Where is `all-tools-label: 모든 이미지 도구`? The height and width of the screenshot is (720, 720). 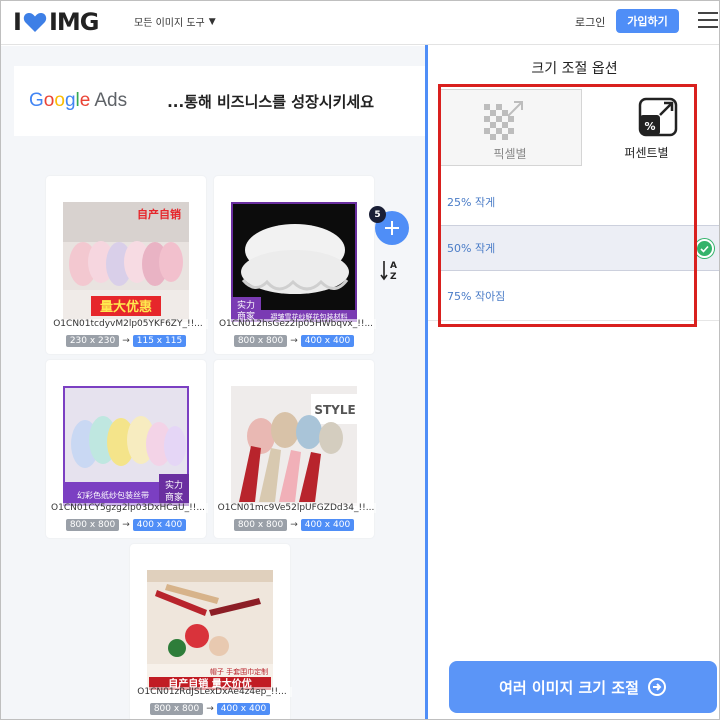 all-tools-label: 모든 이미지 도구 is located at coordinates (169, 23).